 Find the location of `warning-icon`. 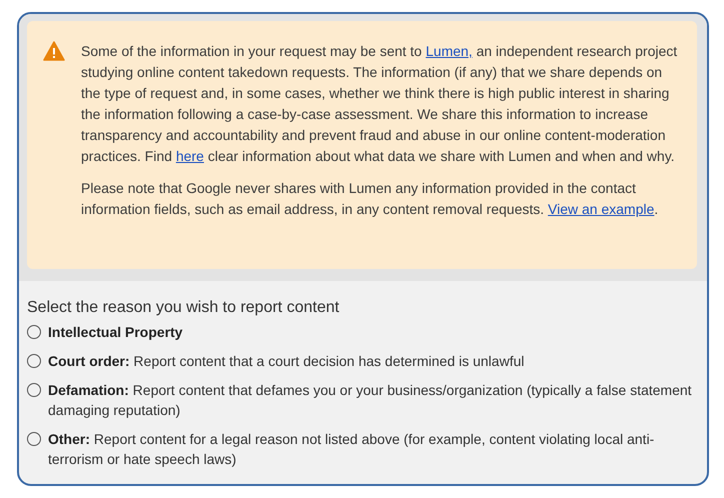

warning-icon is located at coordinates (54, 51).